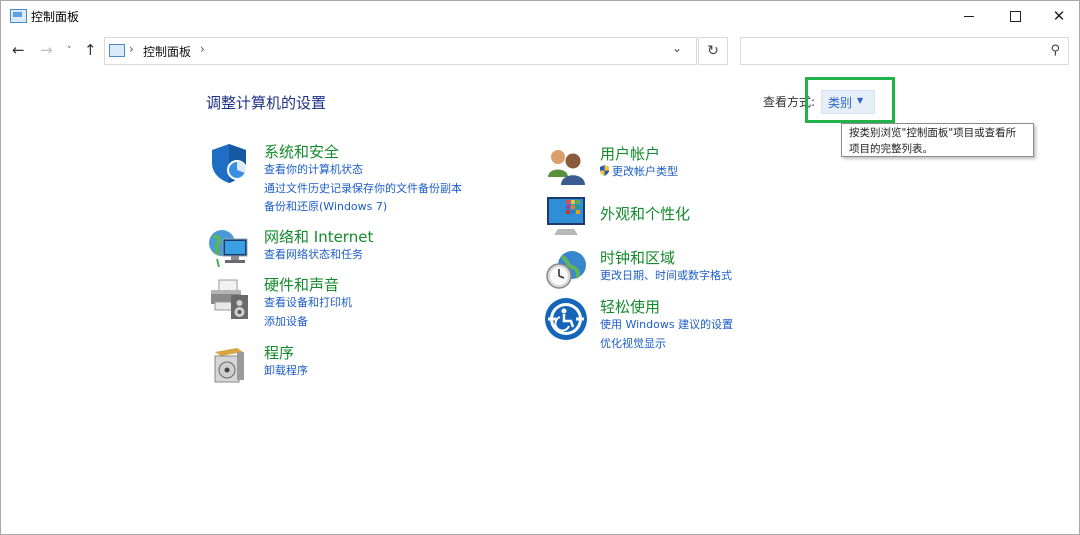  Describe the element at coordinates (566, 215) in the screenshot. I see `monitor-color-icon` at that location.